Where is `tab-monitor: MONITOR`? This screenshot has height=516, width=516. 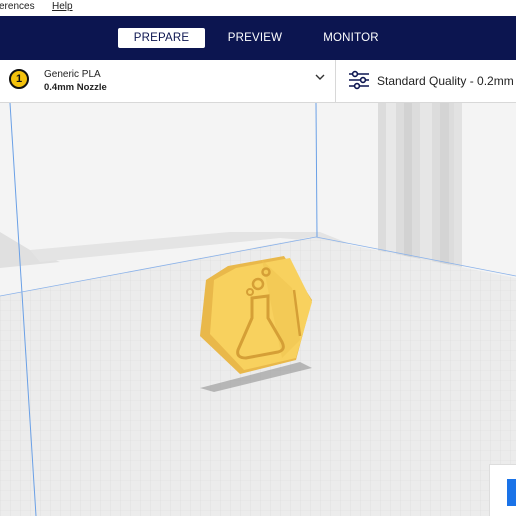 tab-monitor: MONITOR is located at coordinates (351, 38).